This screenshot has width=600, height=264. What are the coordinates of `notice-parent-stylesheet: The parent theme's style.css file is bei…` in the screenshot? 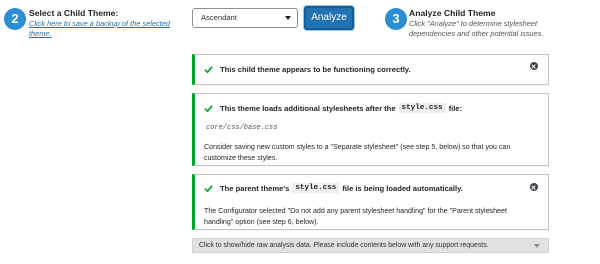 It's located at (370, 202).